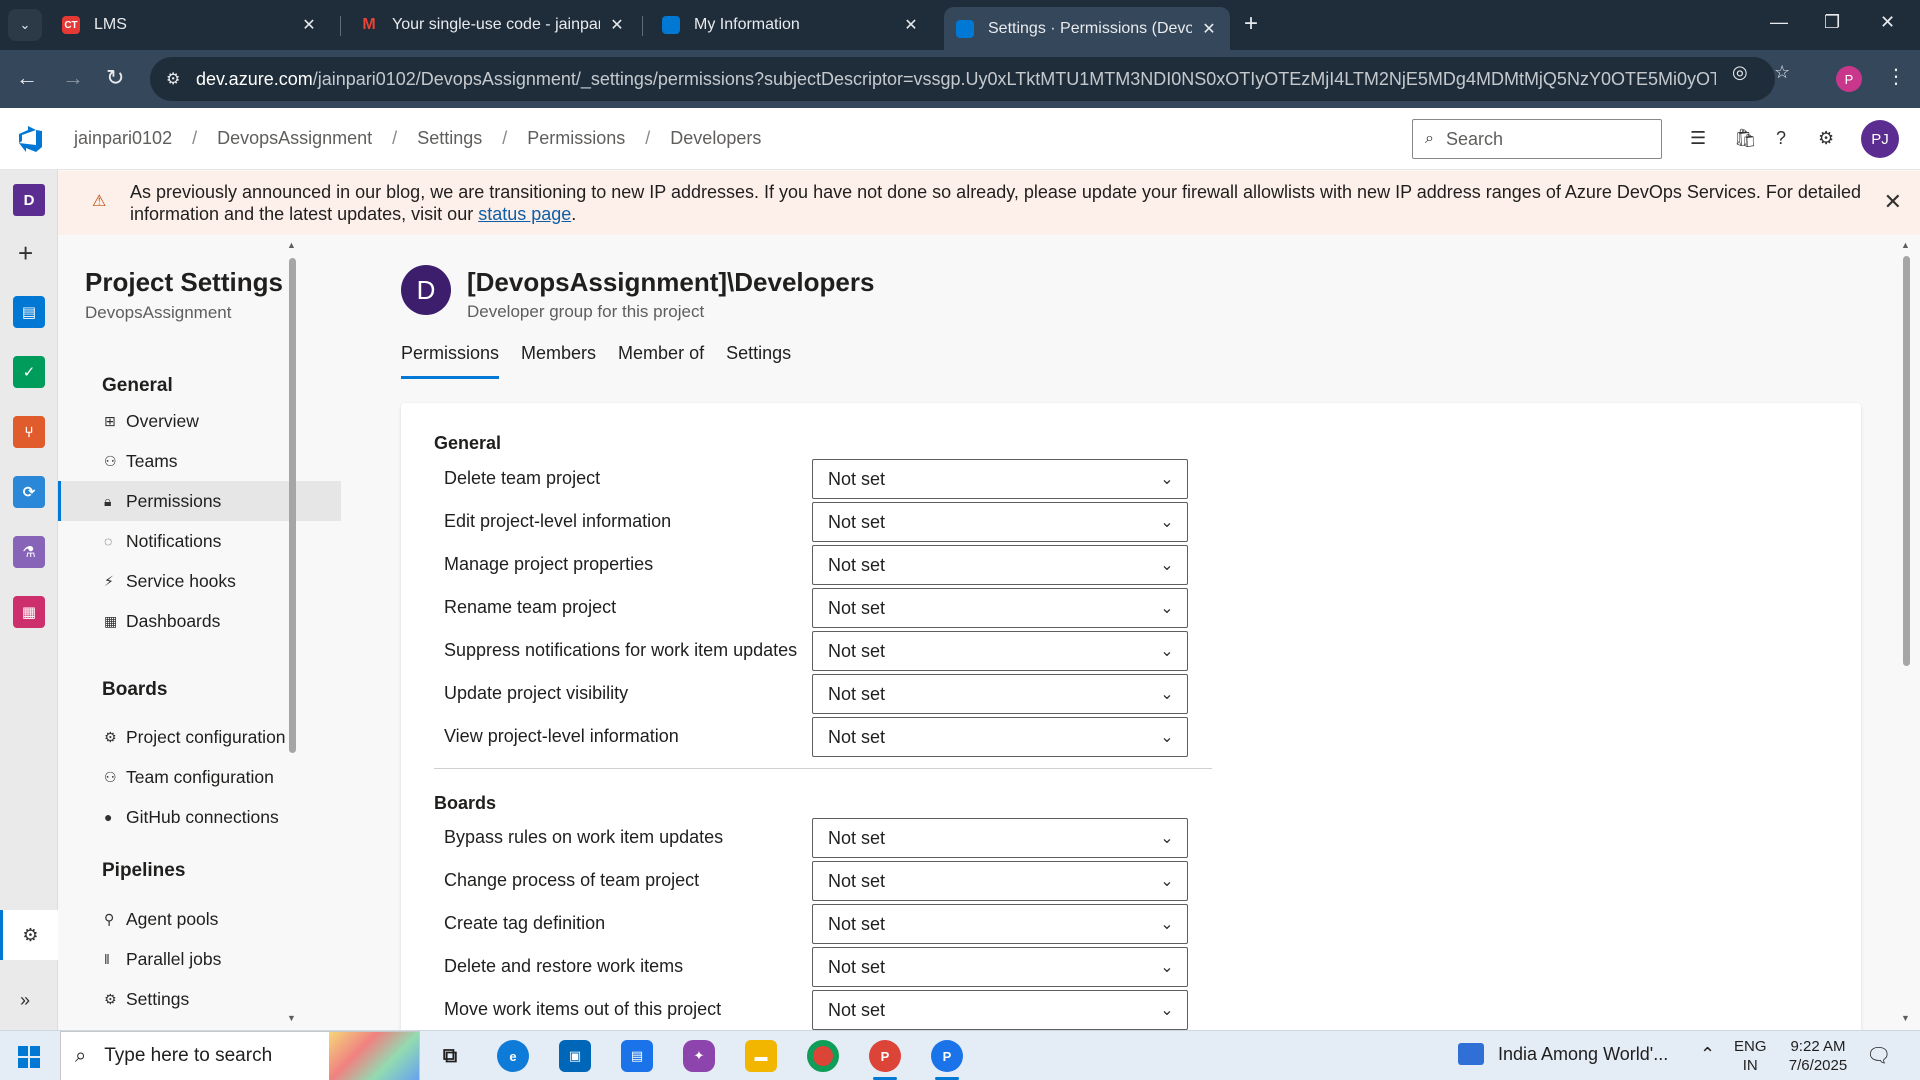  What do you see at coordinates (513, 1056) in the screenshot?
I see `edge-browser-icon: e` at bounding box center [513, 1056].